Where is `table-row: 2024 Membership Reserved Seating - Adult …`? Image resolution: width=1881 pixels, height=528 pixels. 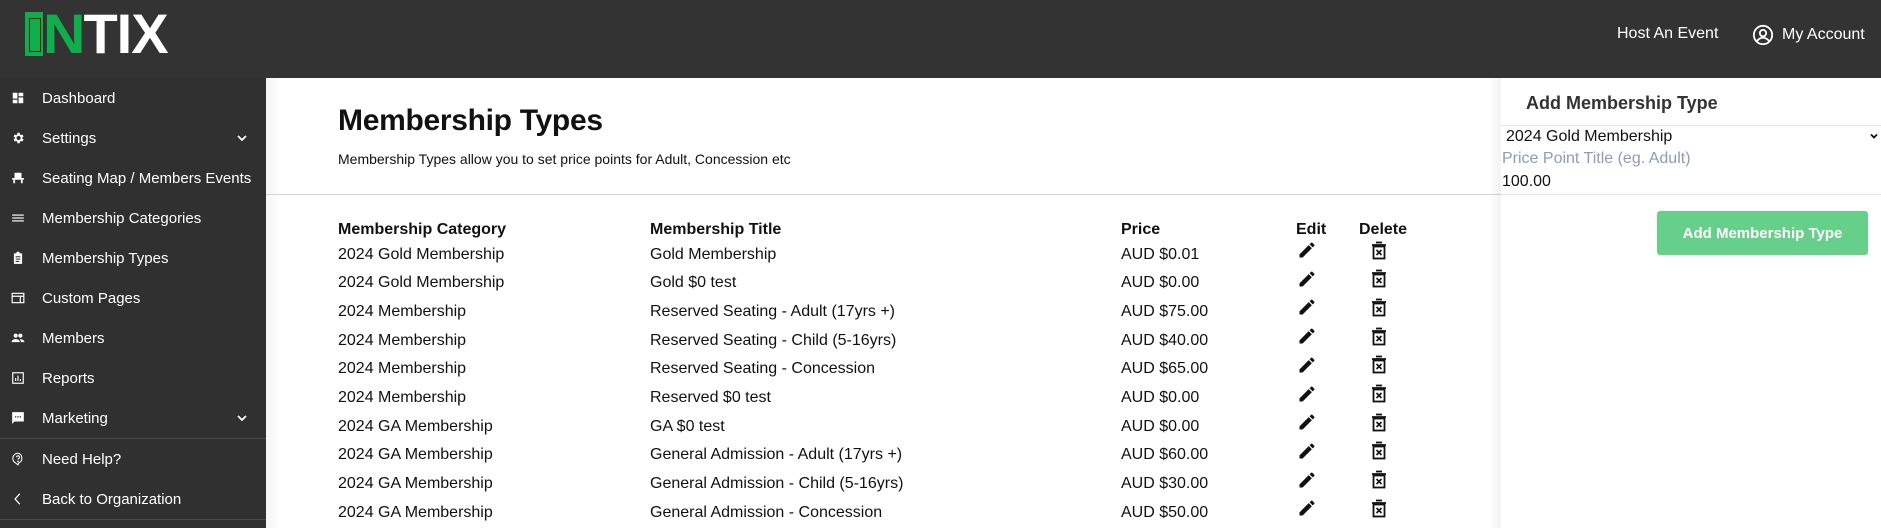
table-row: 2024 Membership Reserved Seating - Adult … is located at coordinates (883, 311).